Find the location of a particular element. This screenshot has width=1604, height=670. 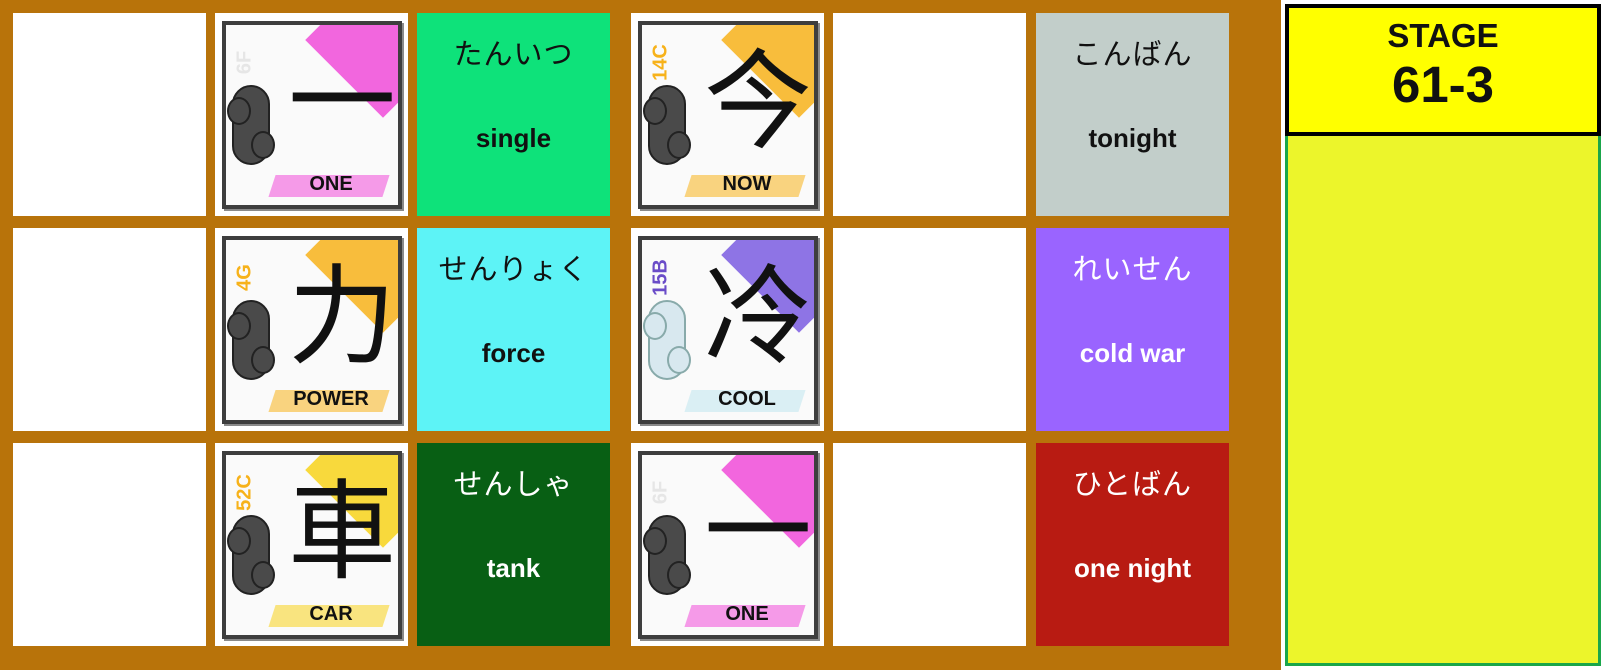

kanji-grade: 14C is located at coordinates (660, 62).